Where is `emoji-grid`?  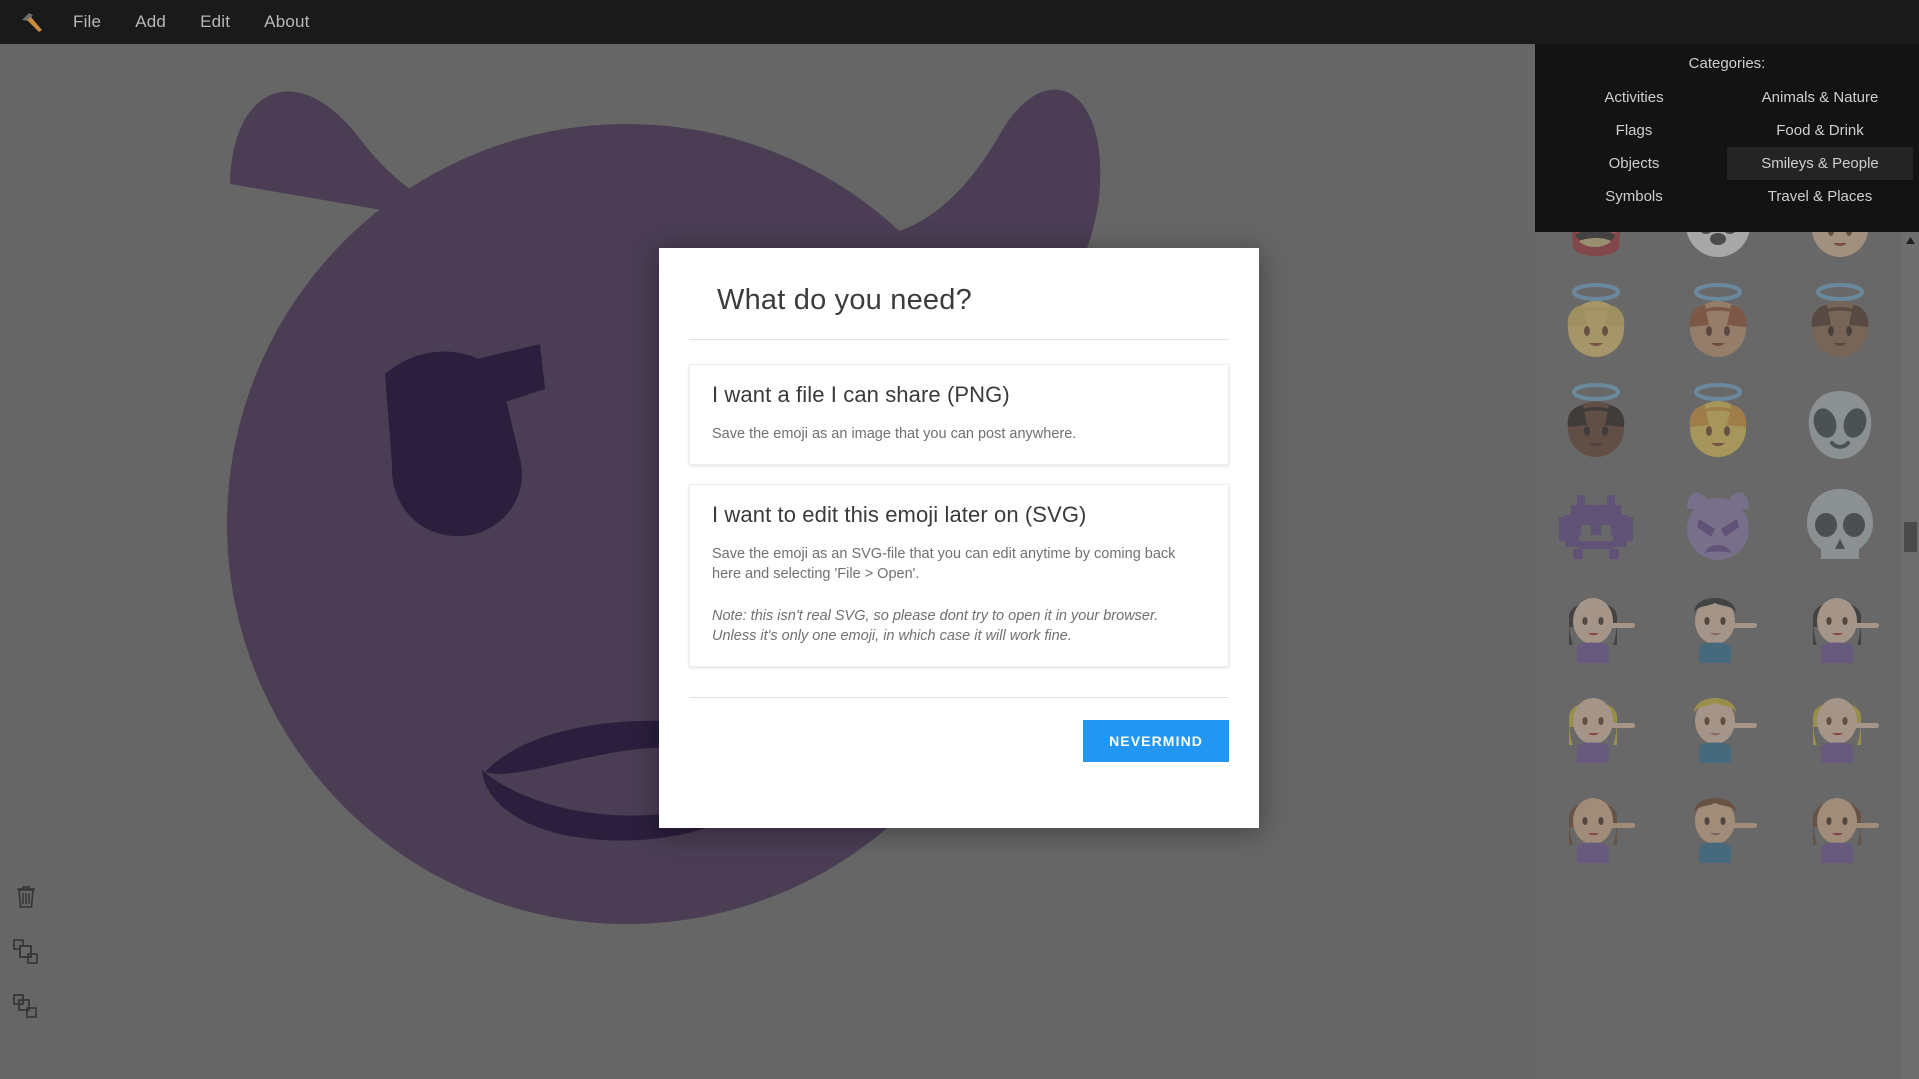
emoji-grid is located at coordinates (1718, 553).